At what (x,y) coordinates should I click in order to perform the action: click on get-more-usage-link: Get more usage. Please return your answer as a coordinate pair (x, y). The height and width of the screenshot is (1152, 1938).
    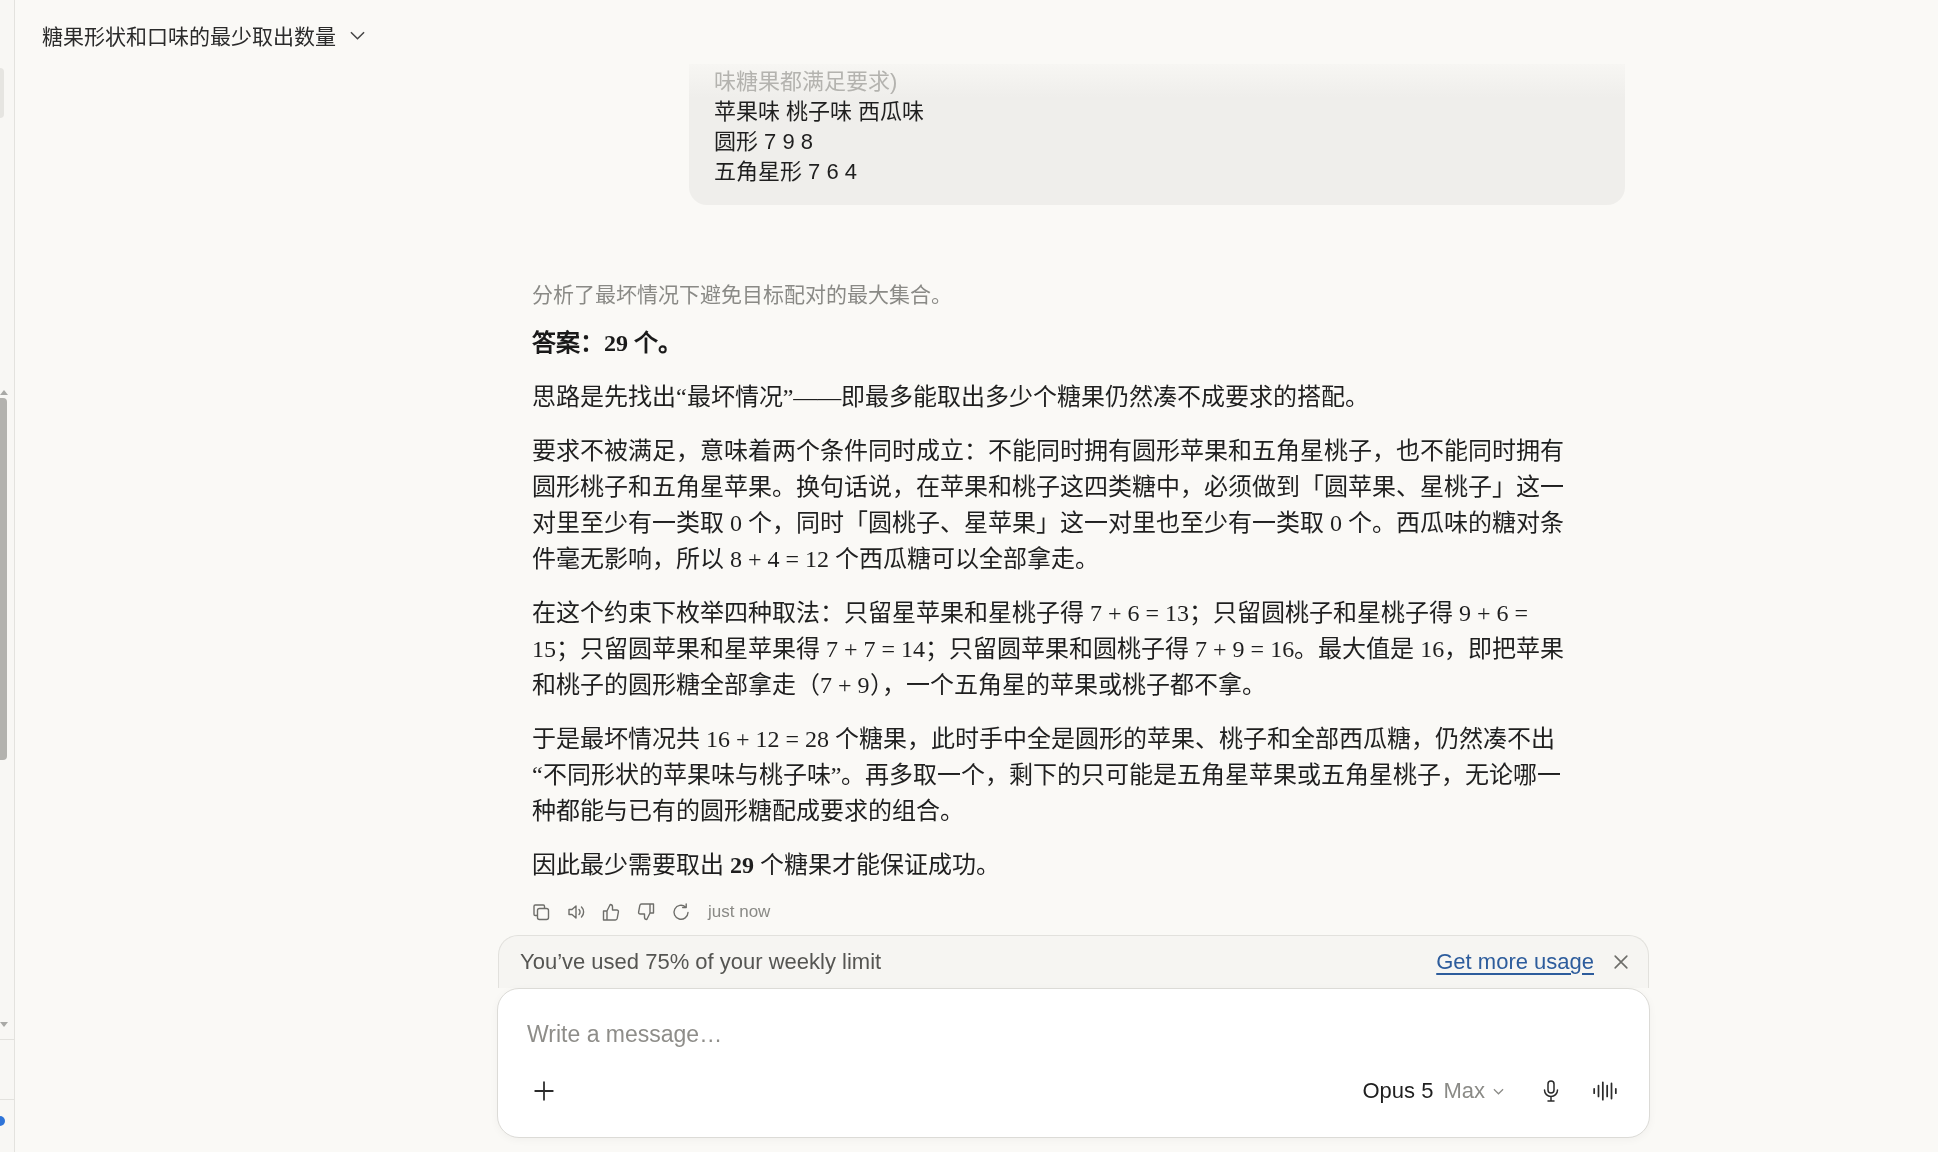
    Looking at the image, I should click on (1515, 962).